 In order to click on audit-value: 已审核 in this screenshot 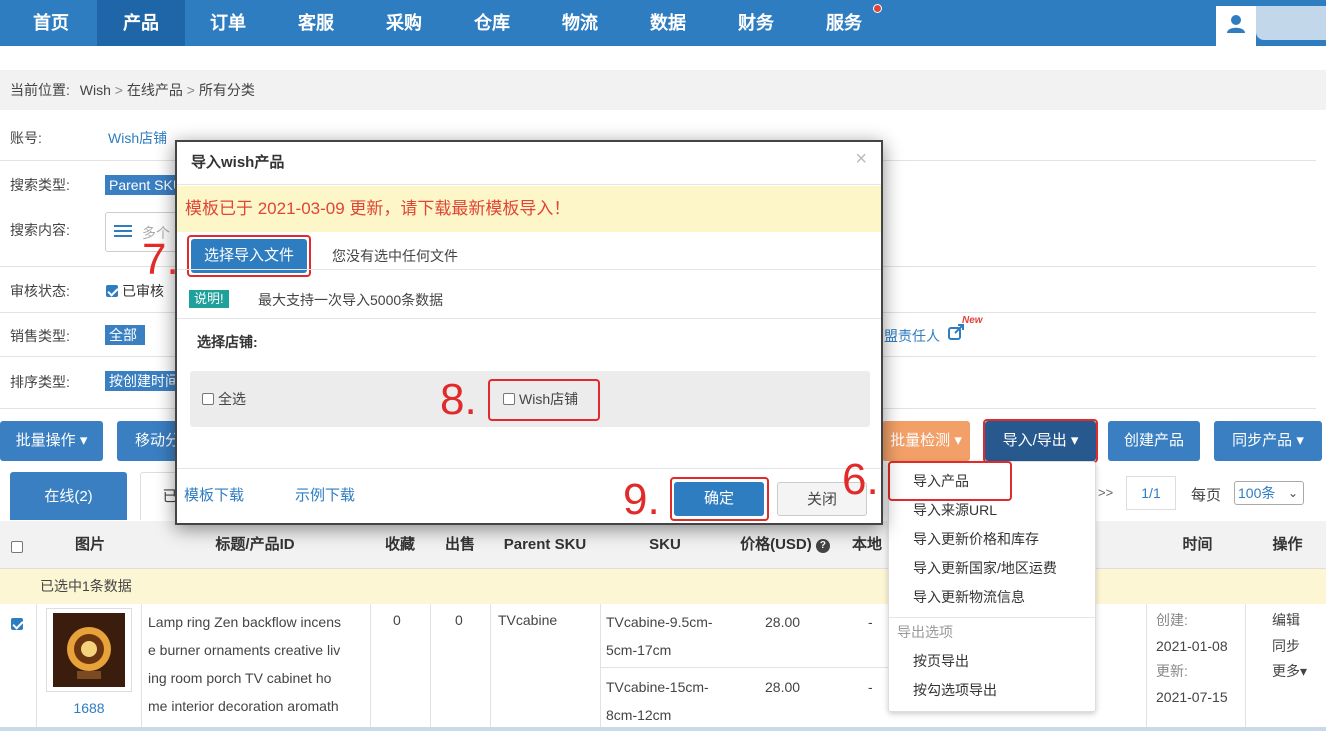, I will do `click(143, 291)`.